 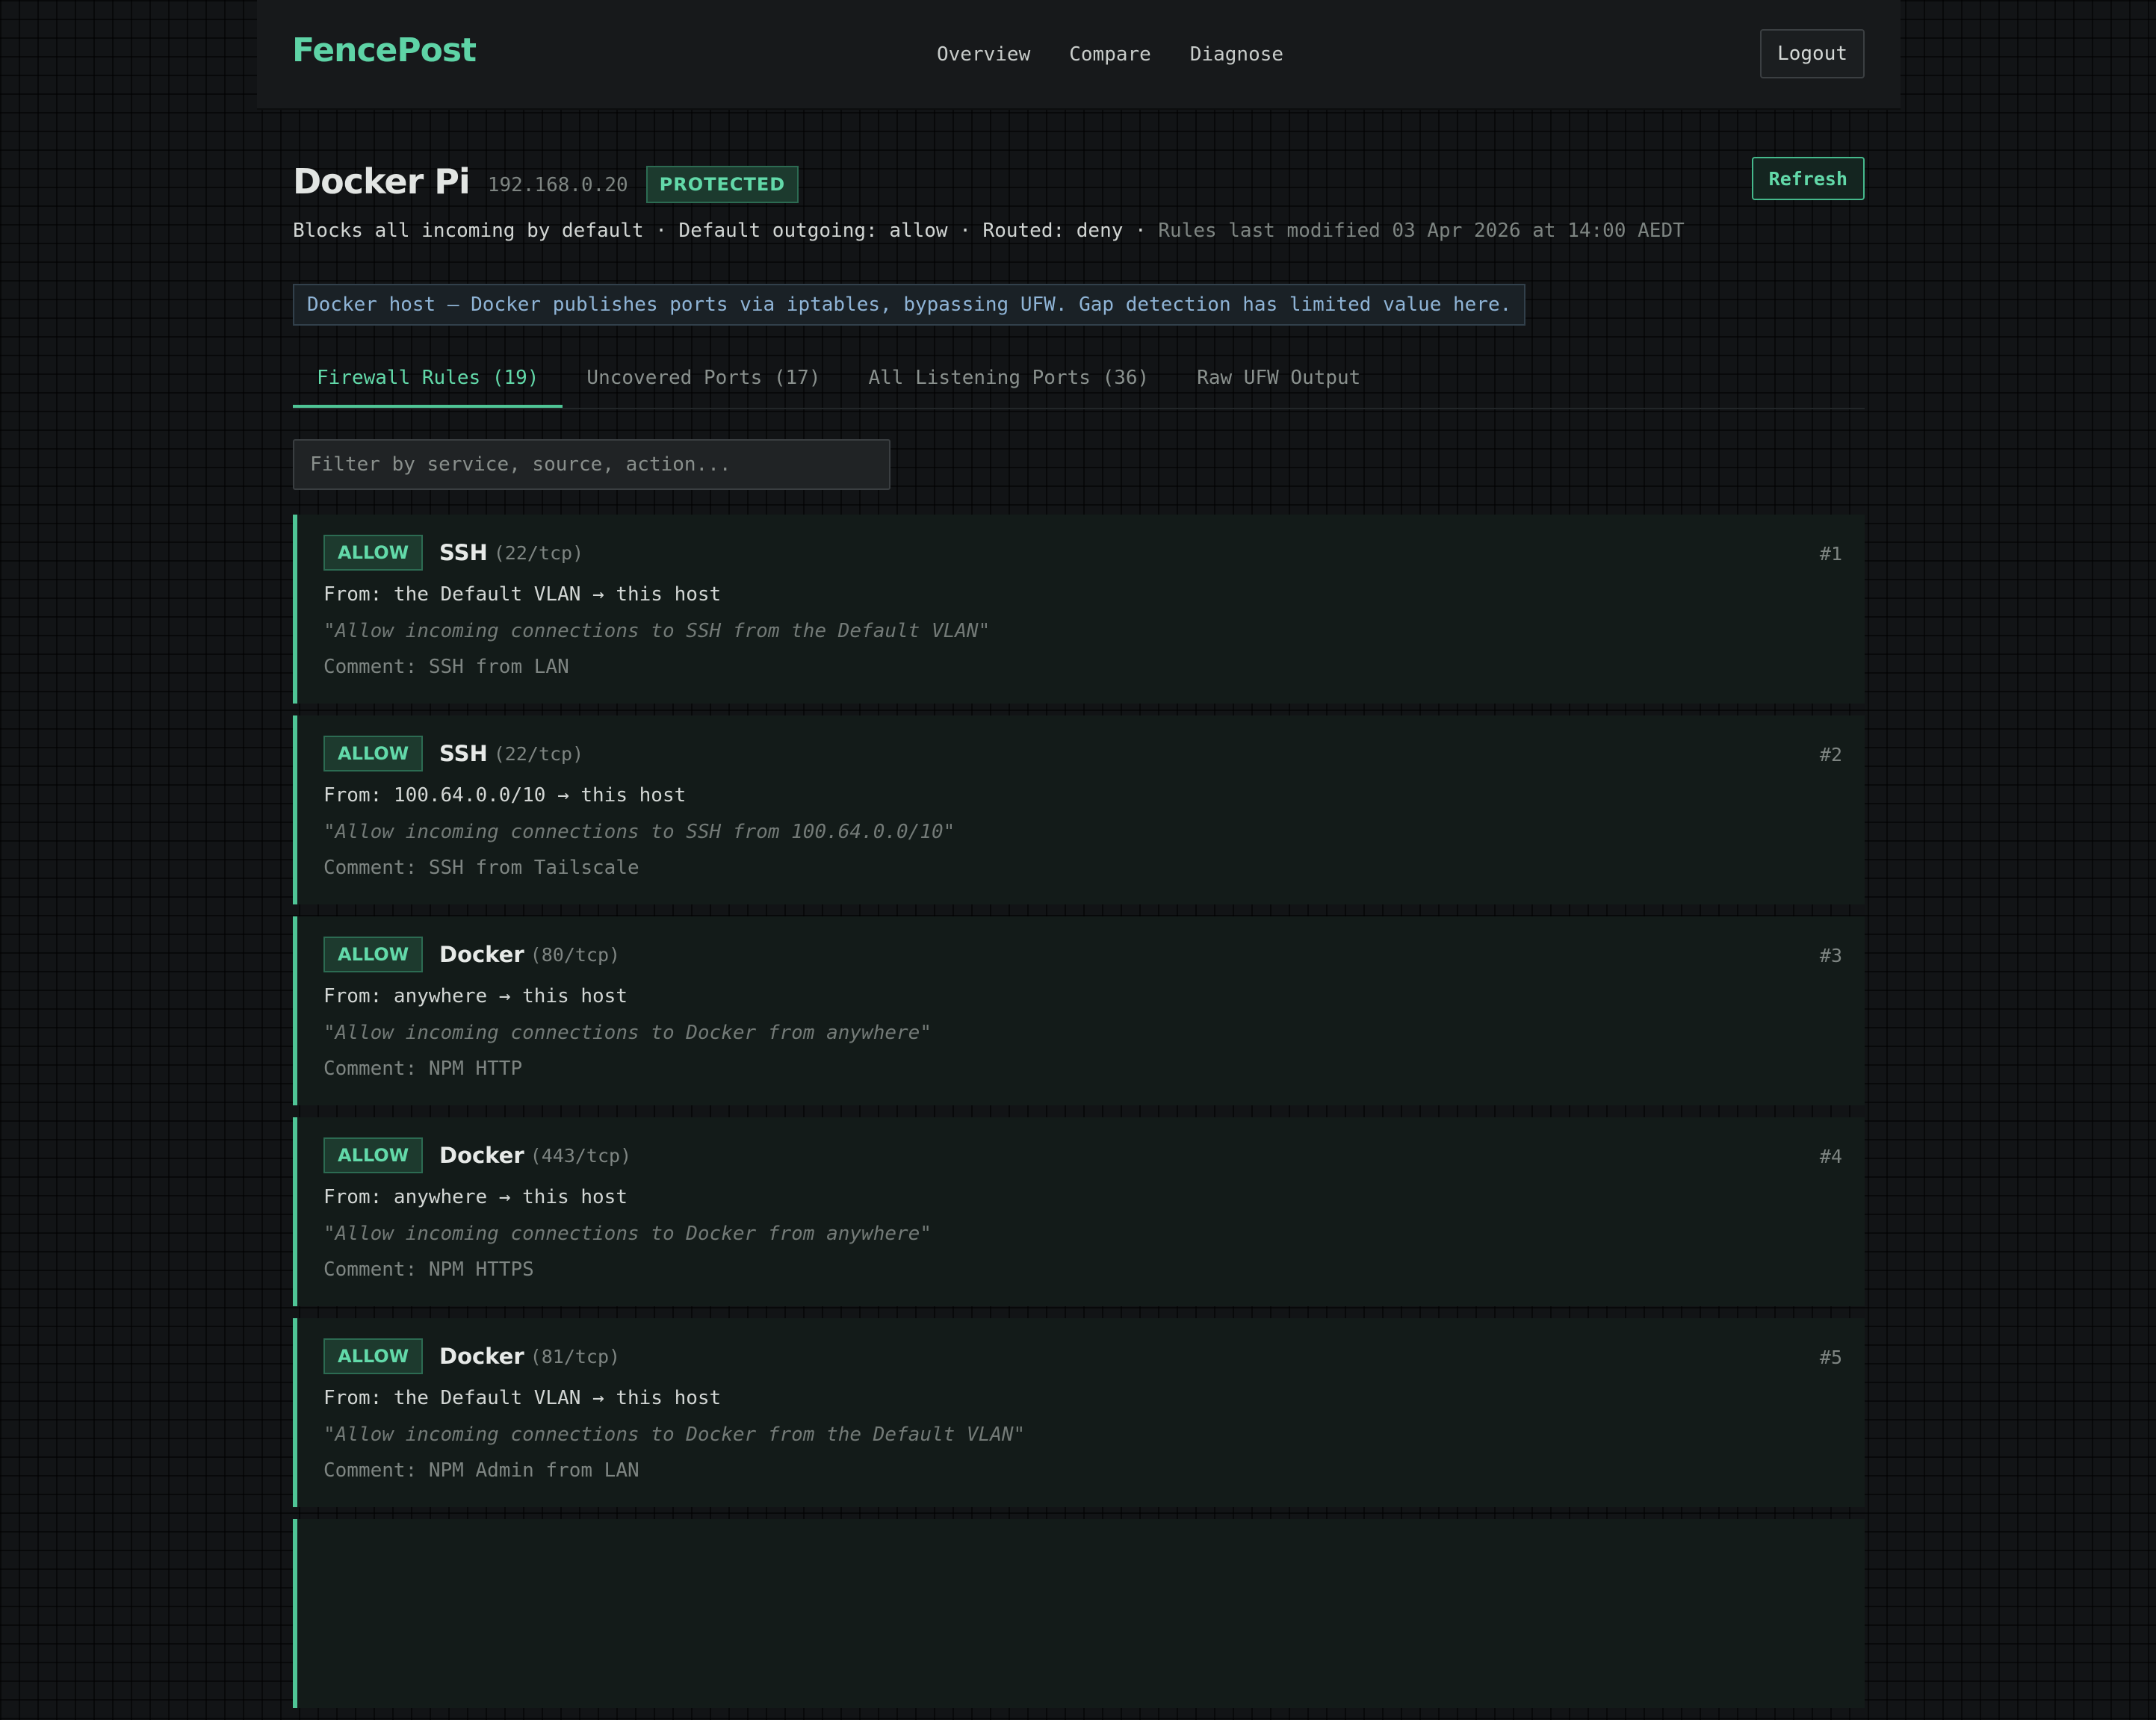 What do you see at coordinates (983, 54) in the screenshot?
I see `nav-overview: Overview` at bounding box center [983, 54].